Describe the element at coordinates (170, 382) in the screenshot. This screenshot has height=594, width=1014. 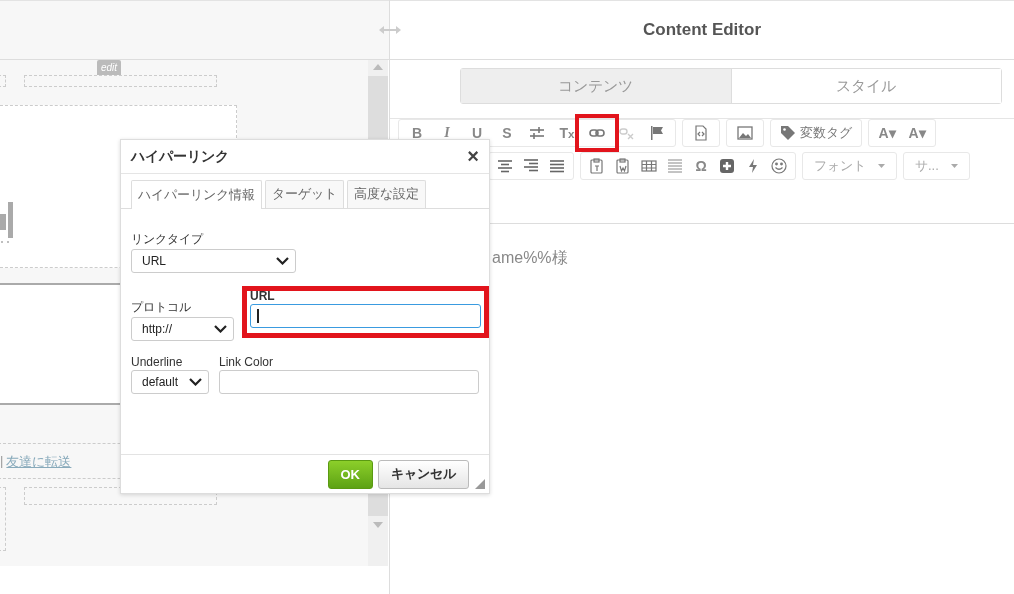
I see `underline-select: default` at that location.